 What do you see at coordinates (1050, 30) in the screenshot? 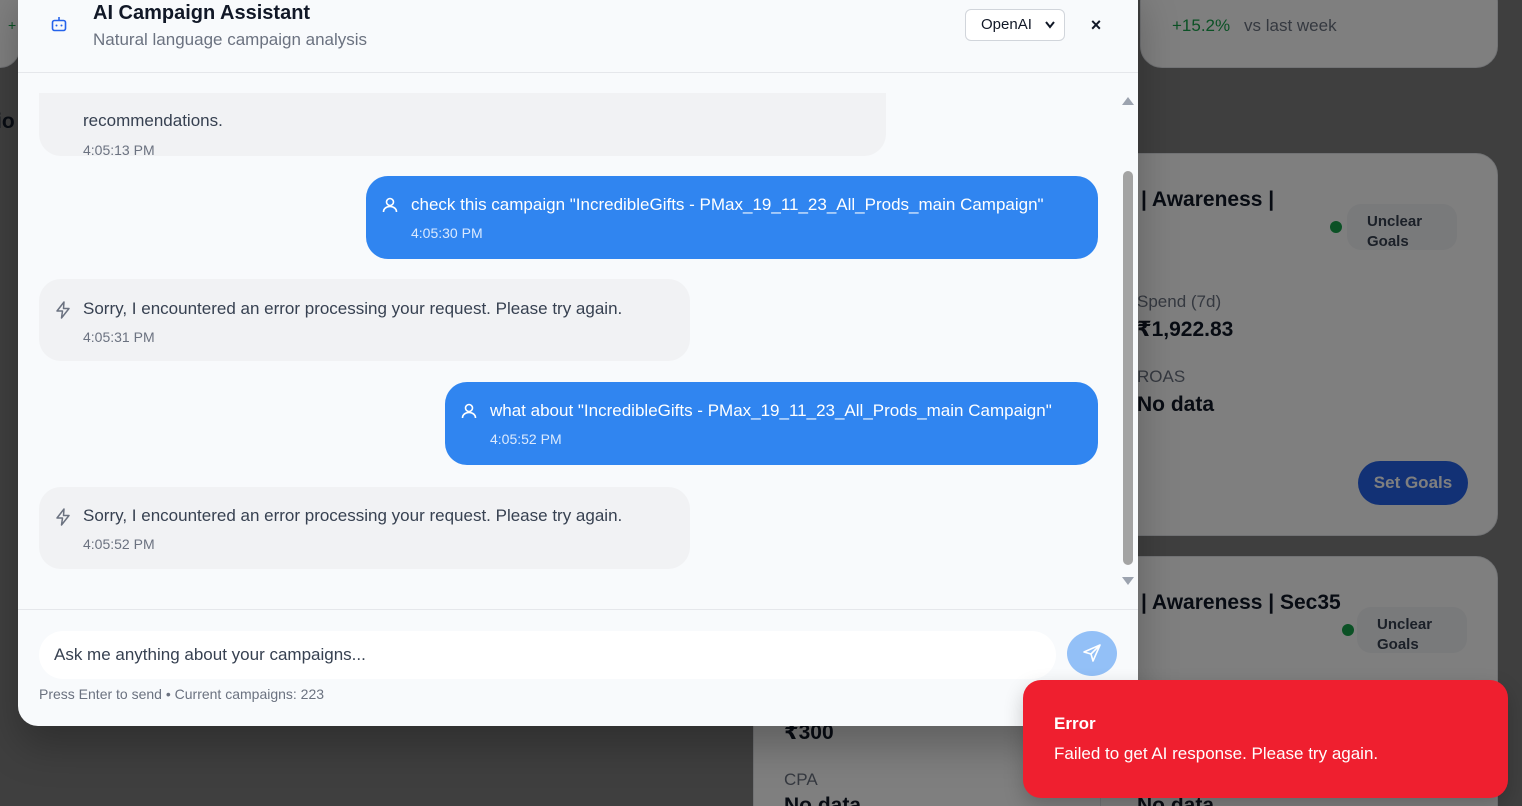
I see `chevron-down-icon` at bounding box center [1050, 30].